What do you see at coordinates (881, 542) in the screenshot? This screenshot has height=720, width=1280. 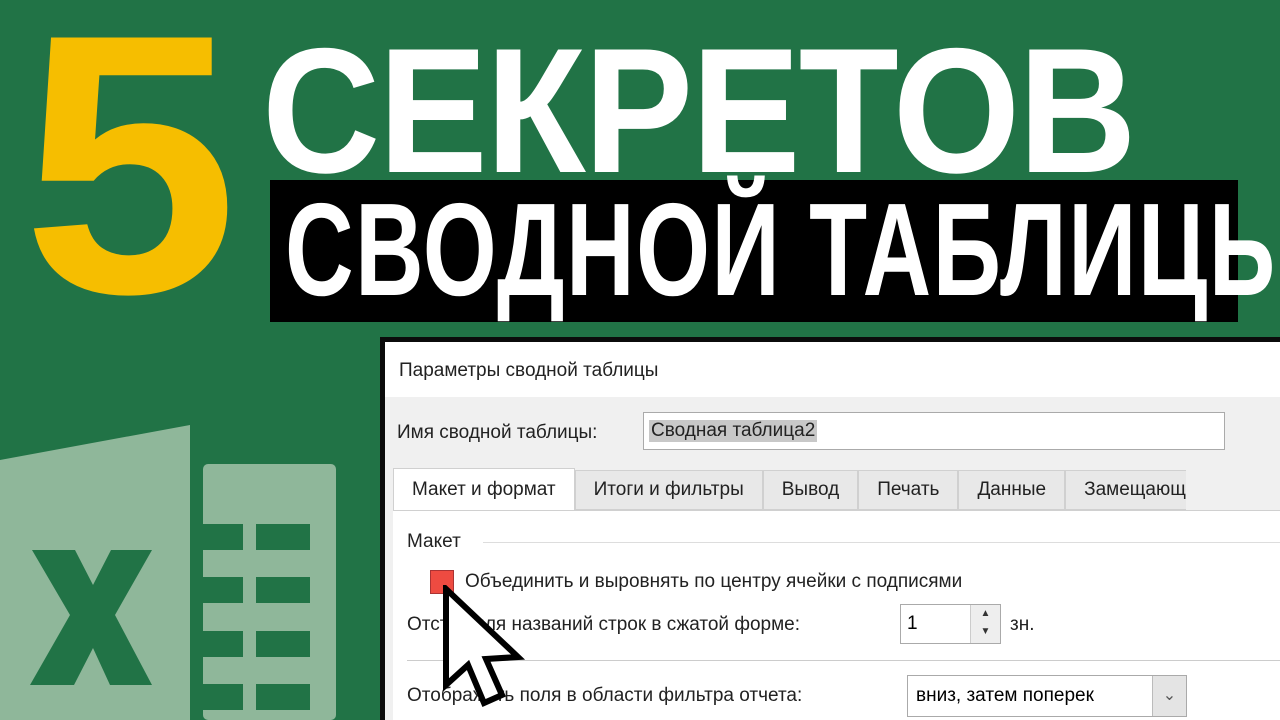 I see `group-divider` at bounding box center [881, 542].